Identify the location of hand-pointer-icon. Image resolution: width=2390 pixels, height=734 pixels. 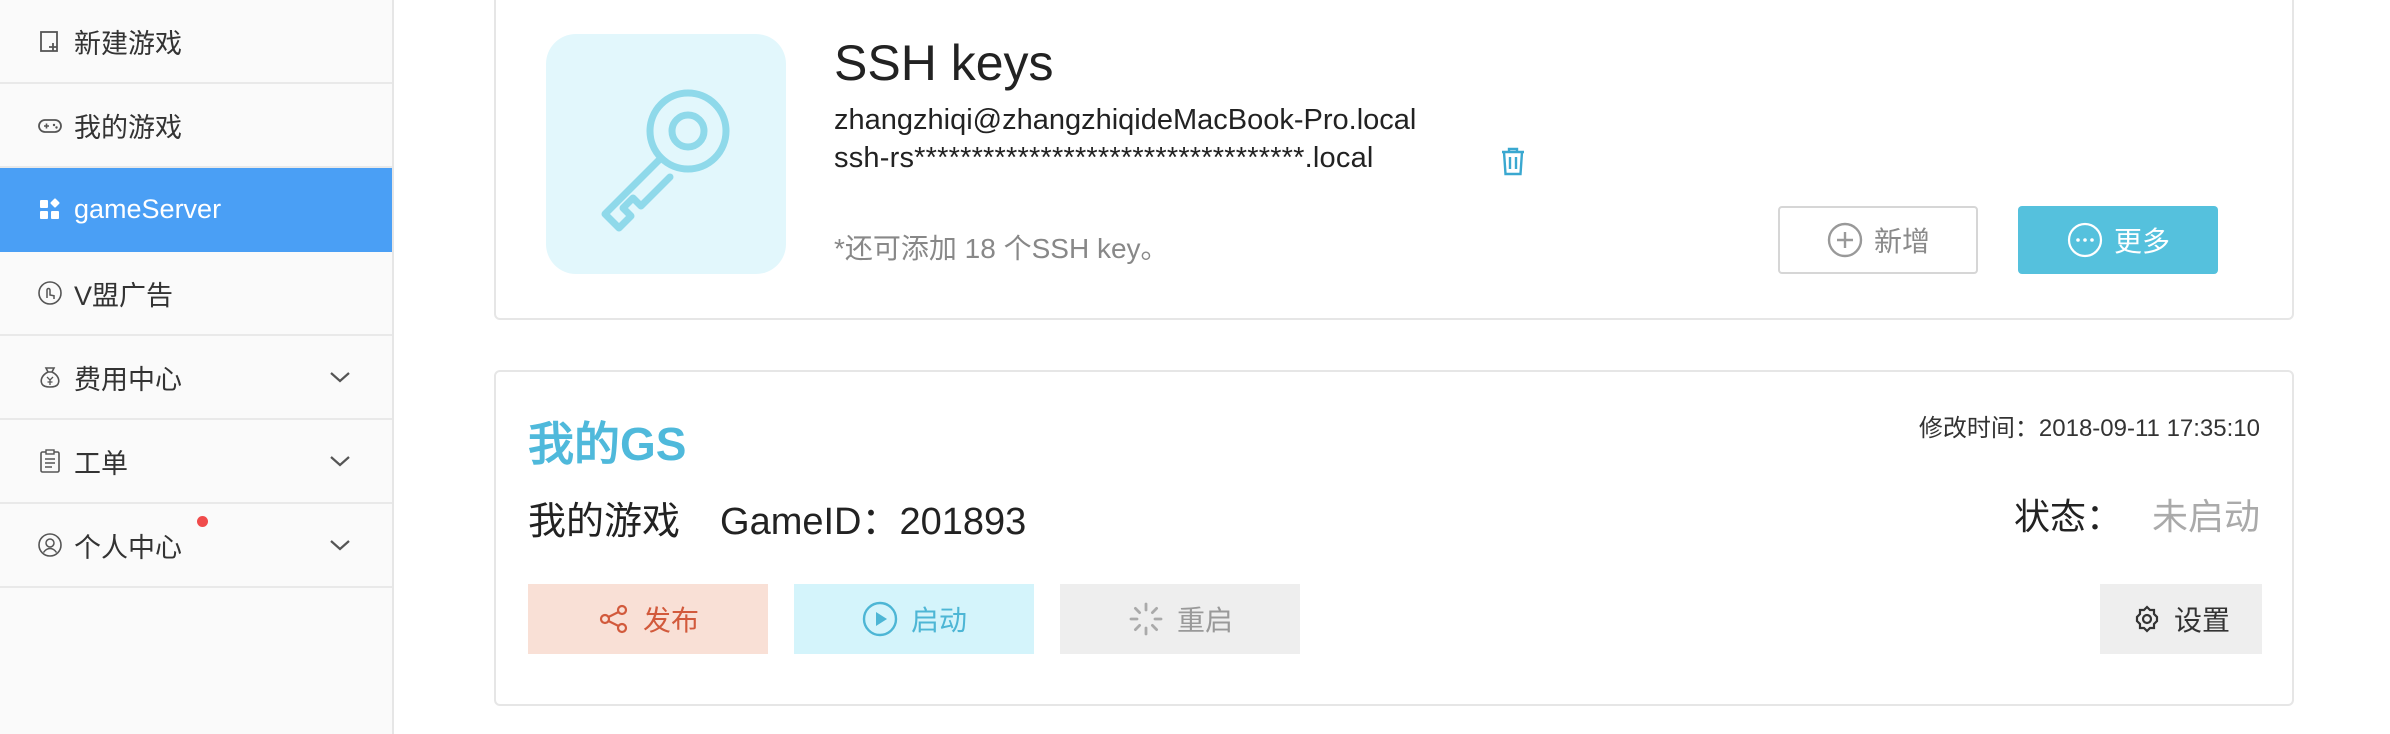
(50, 293).